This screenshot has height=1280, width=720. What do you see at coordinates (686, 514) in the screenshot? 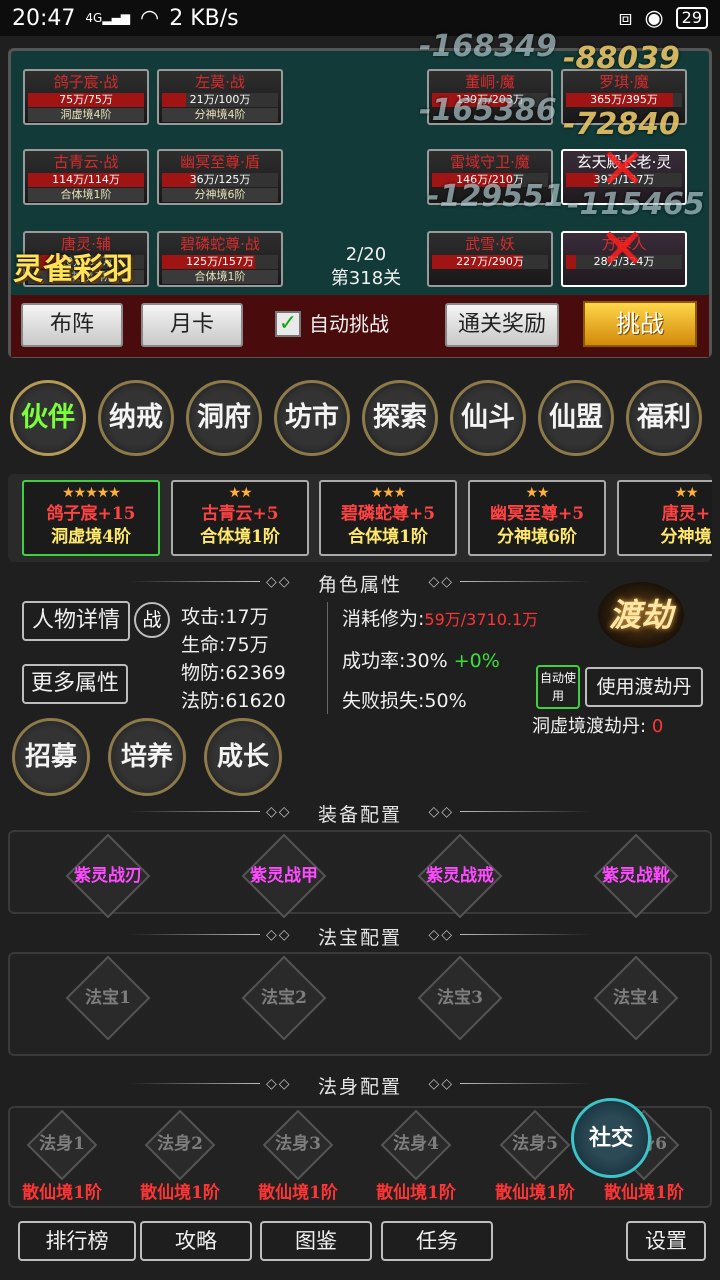
I see `partner-name: 唐灵+` at bounding box center [686, 514].